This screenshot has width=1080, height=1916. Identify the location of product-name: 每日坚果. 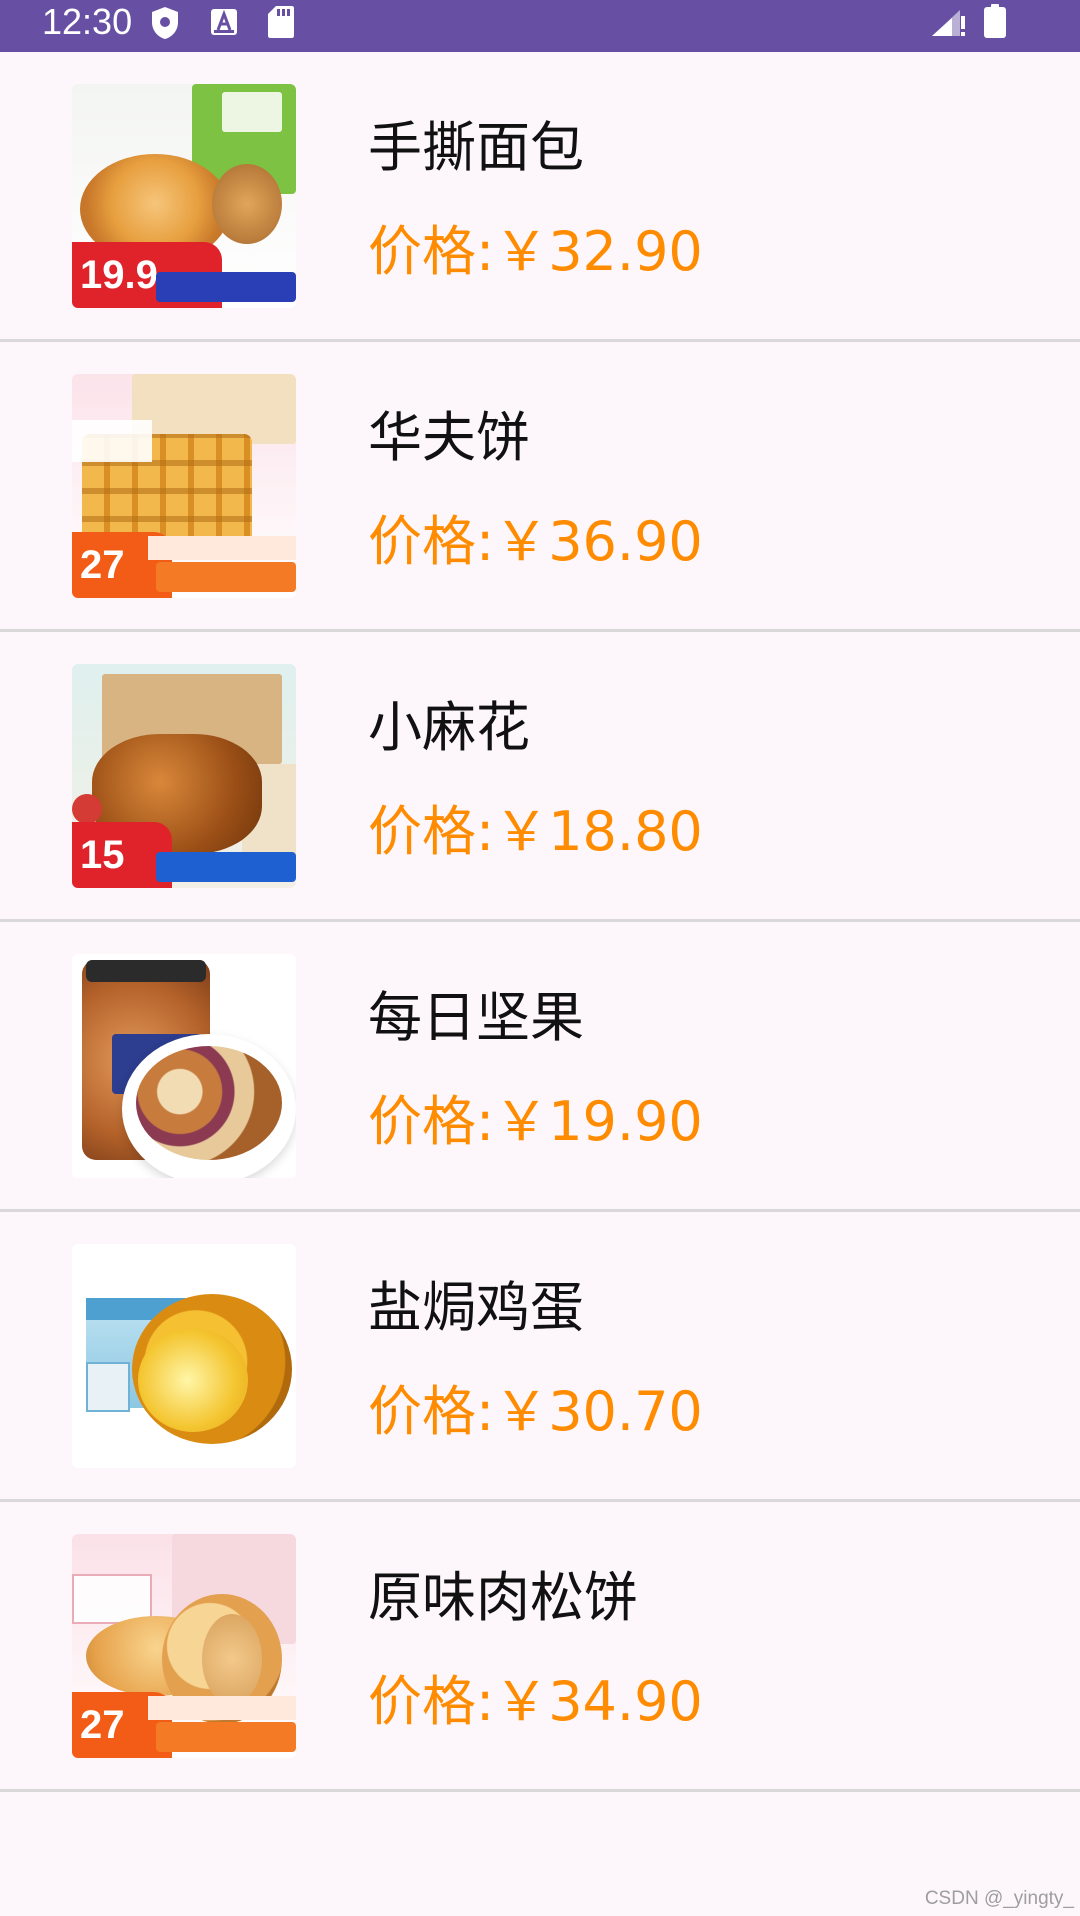
(476, 1017).